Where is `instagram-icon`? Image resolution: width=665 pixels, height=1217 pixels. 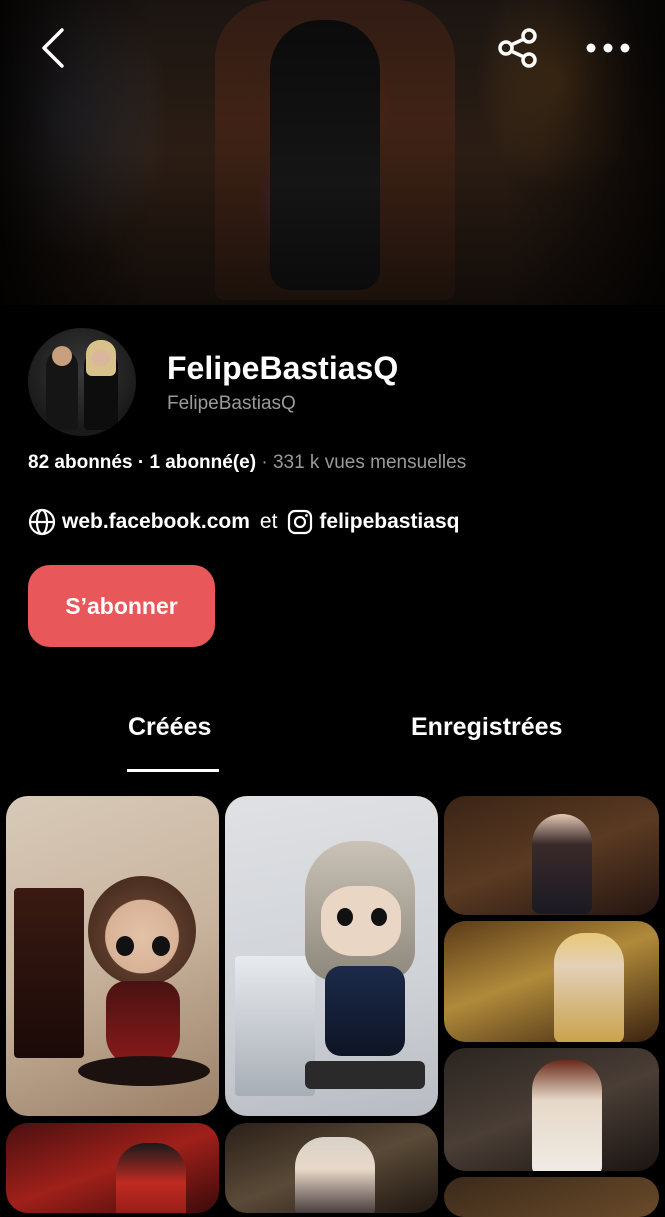 instagram-icon is located at coordinates (300, 522).